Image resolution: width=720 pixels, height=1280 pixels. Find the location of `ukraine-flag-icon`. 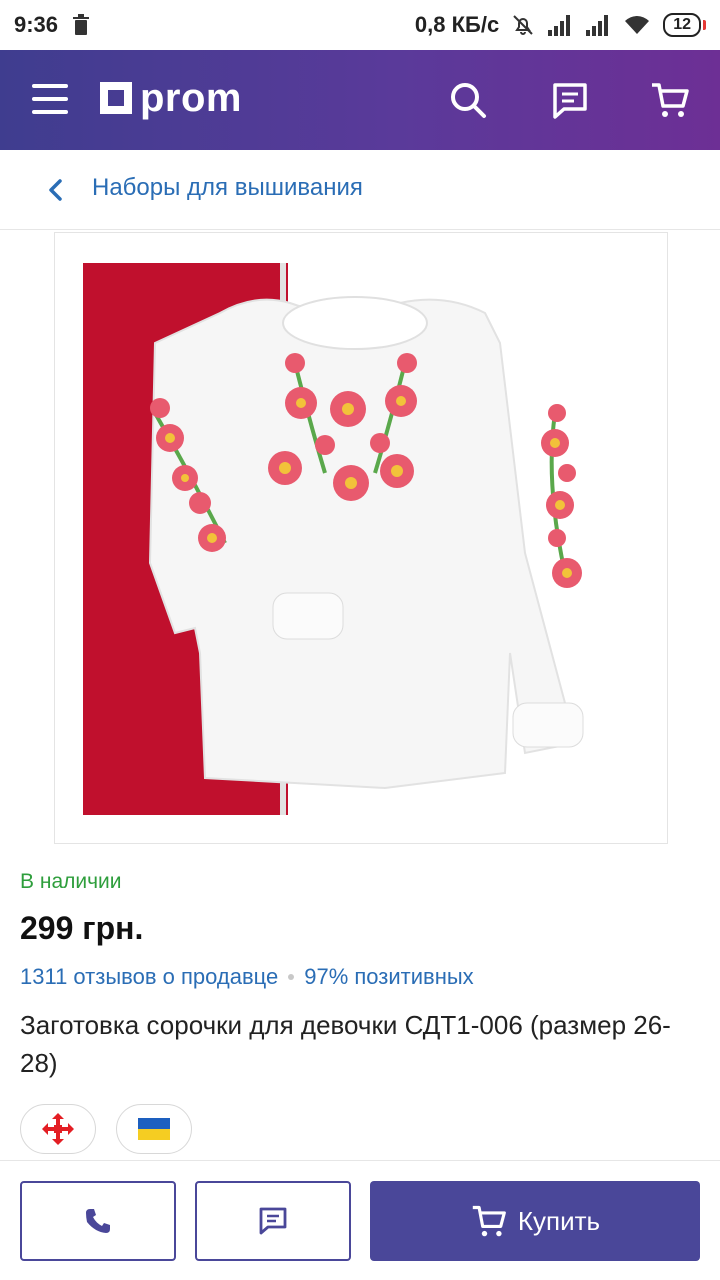

ukraine-flag-icon is located at coordinates (154, 1129).